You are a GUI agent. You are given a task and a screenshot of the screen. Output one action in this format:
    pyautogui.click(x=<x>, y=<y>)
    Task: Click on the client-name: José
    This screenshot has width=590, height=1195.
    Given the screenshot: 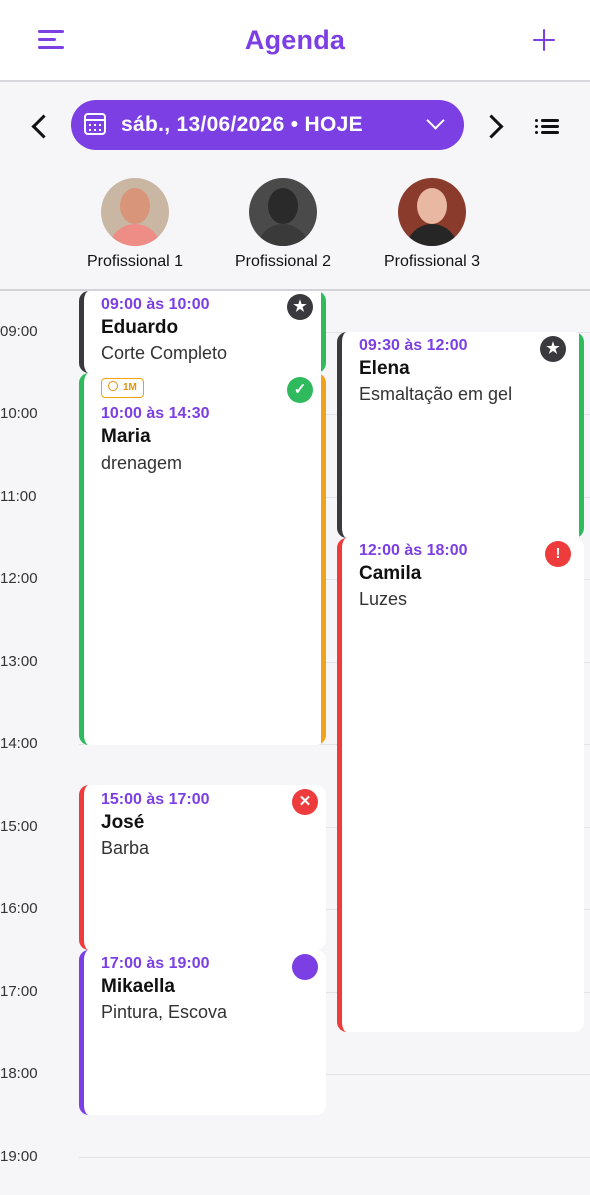 What is the action you would take?
    pyautogui.click(x=123, y=822)
    